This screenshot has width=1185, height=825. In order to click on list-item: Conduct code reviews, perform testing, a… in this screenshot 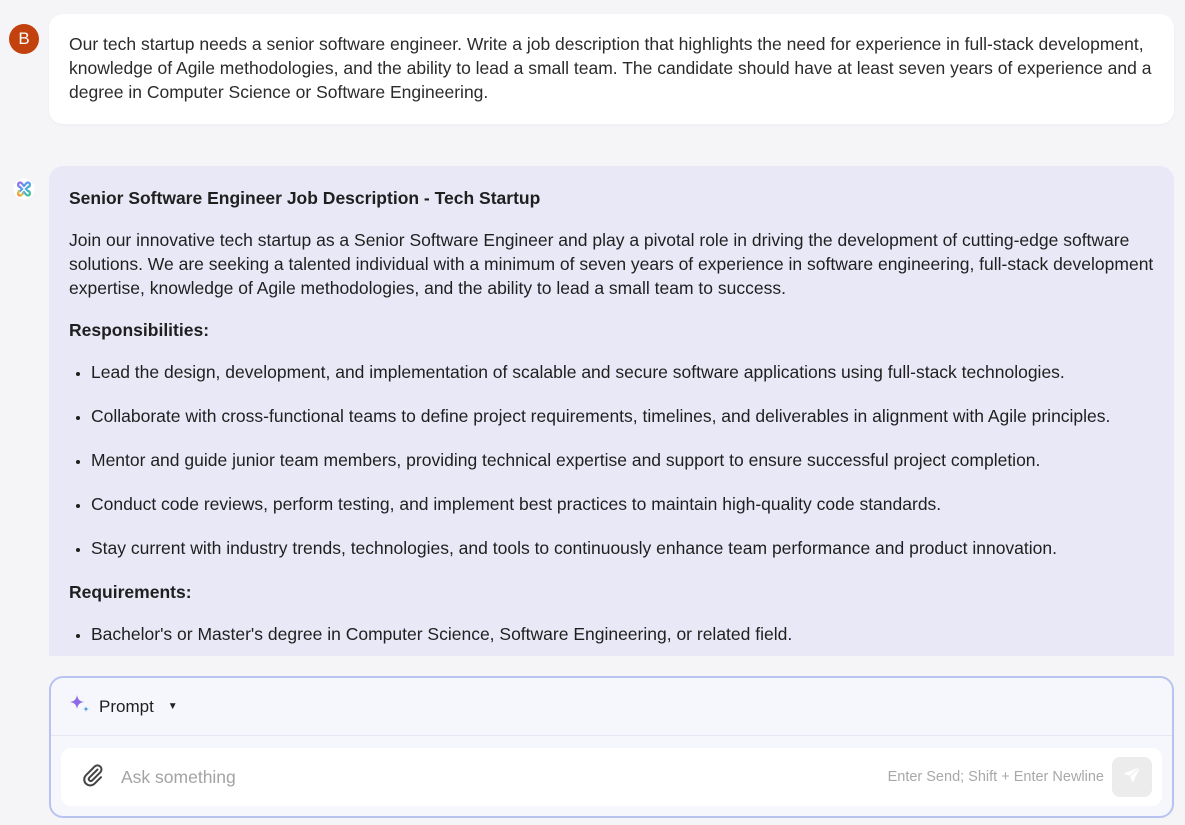, I will do `click(622, 504)`.